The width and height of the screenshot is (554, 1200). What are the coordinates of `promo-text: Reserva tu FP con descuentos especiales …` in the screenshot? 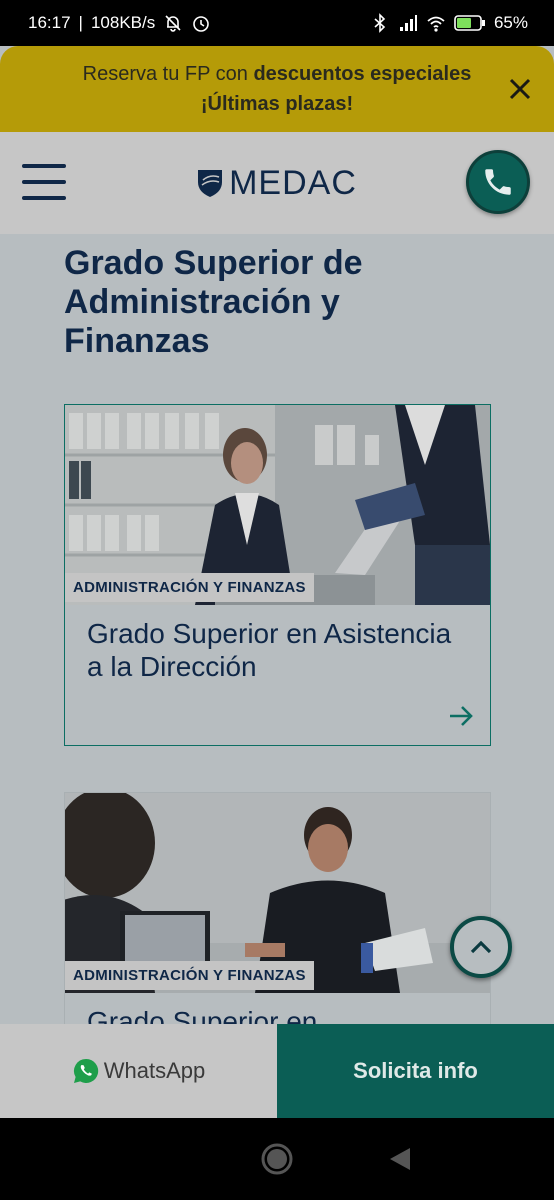 It's located at (277, 89).